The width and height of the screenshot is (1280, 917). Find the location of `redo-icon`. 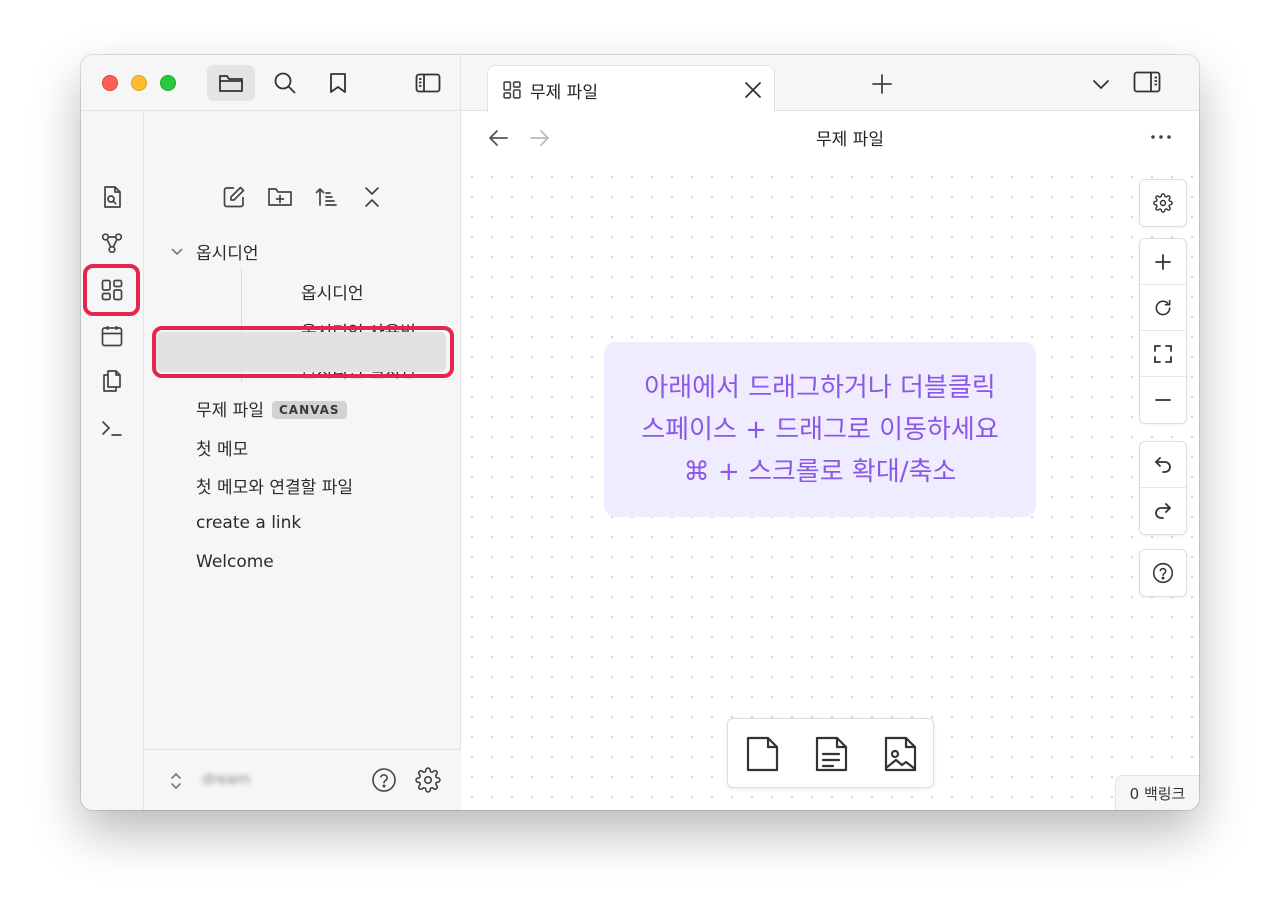

redo-icon is located at coordinates (1163, 511).